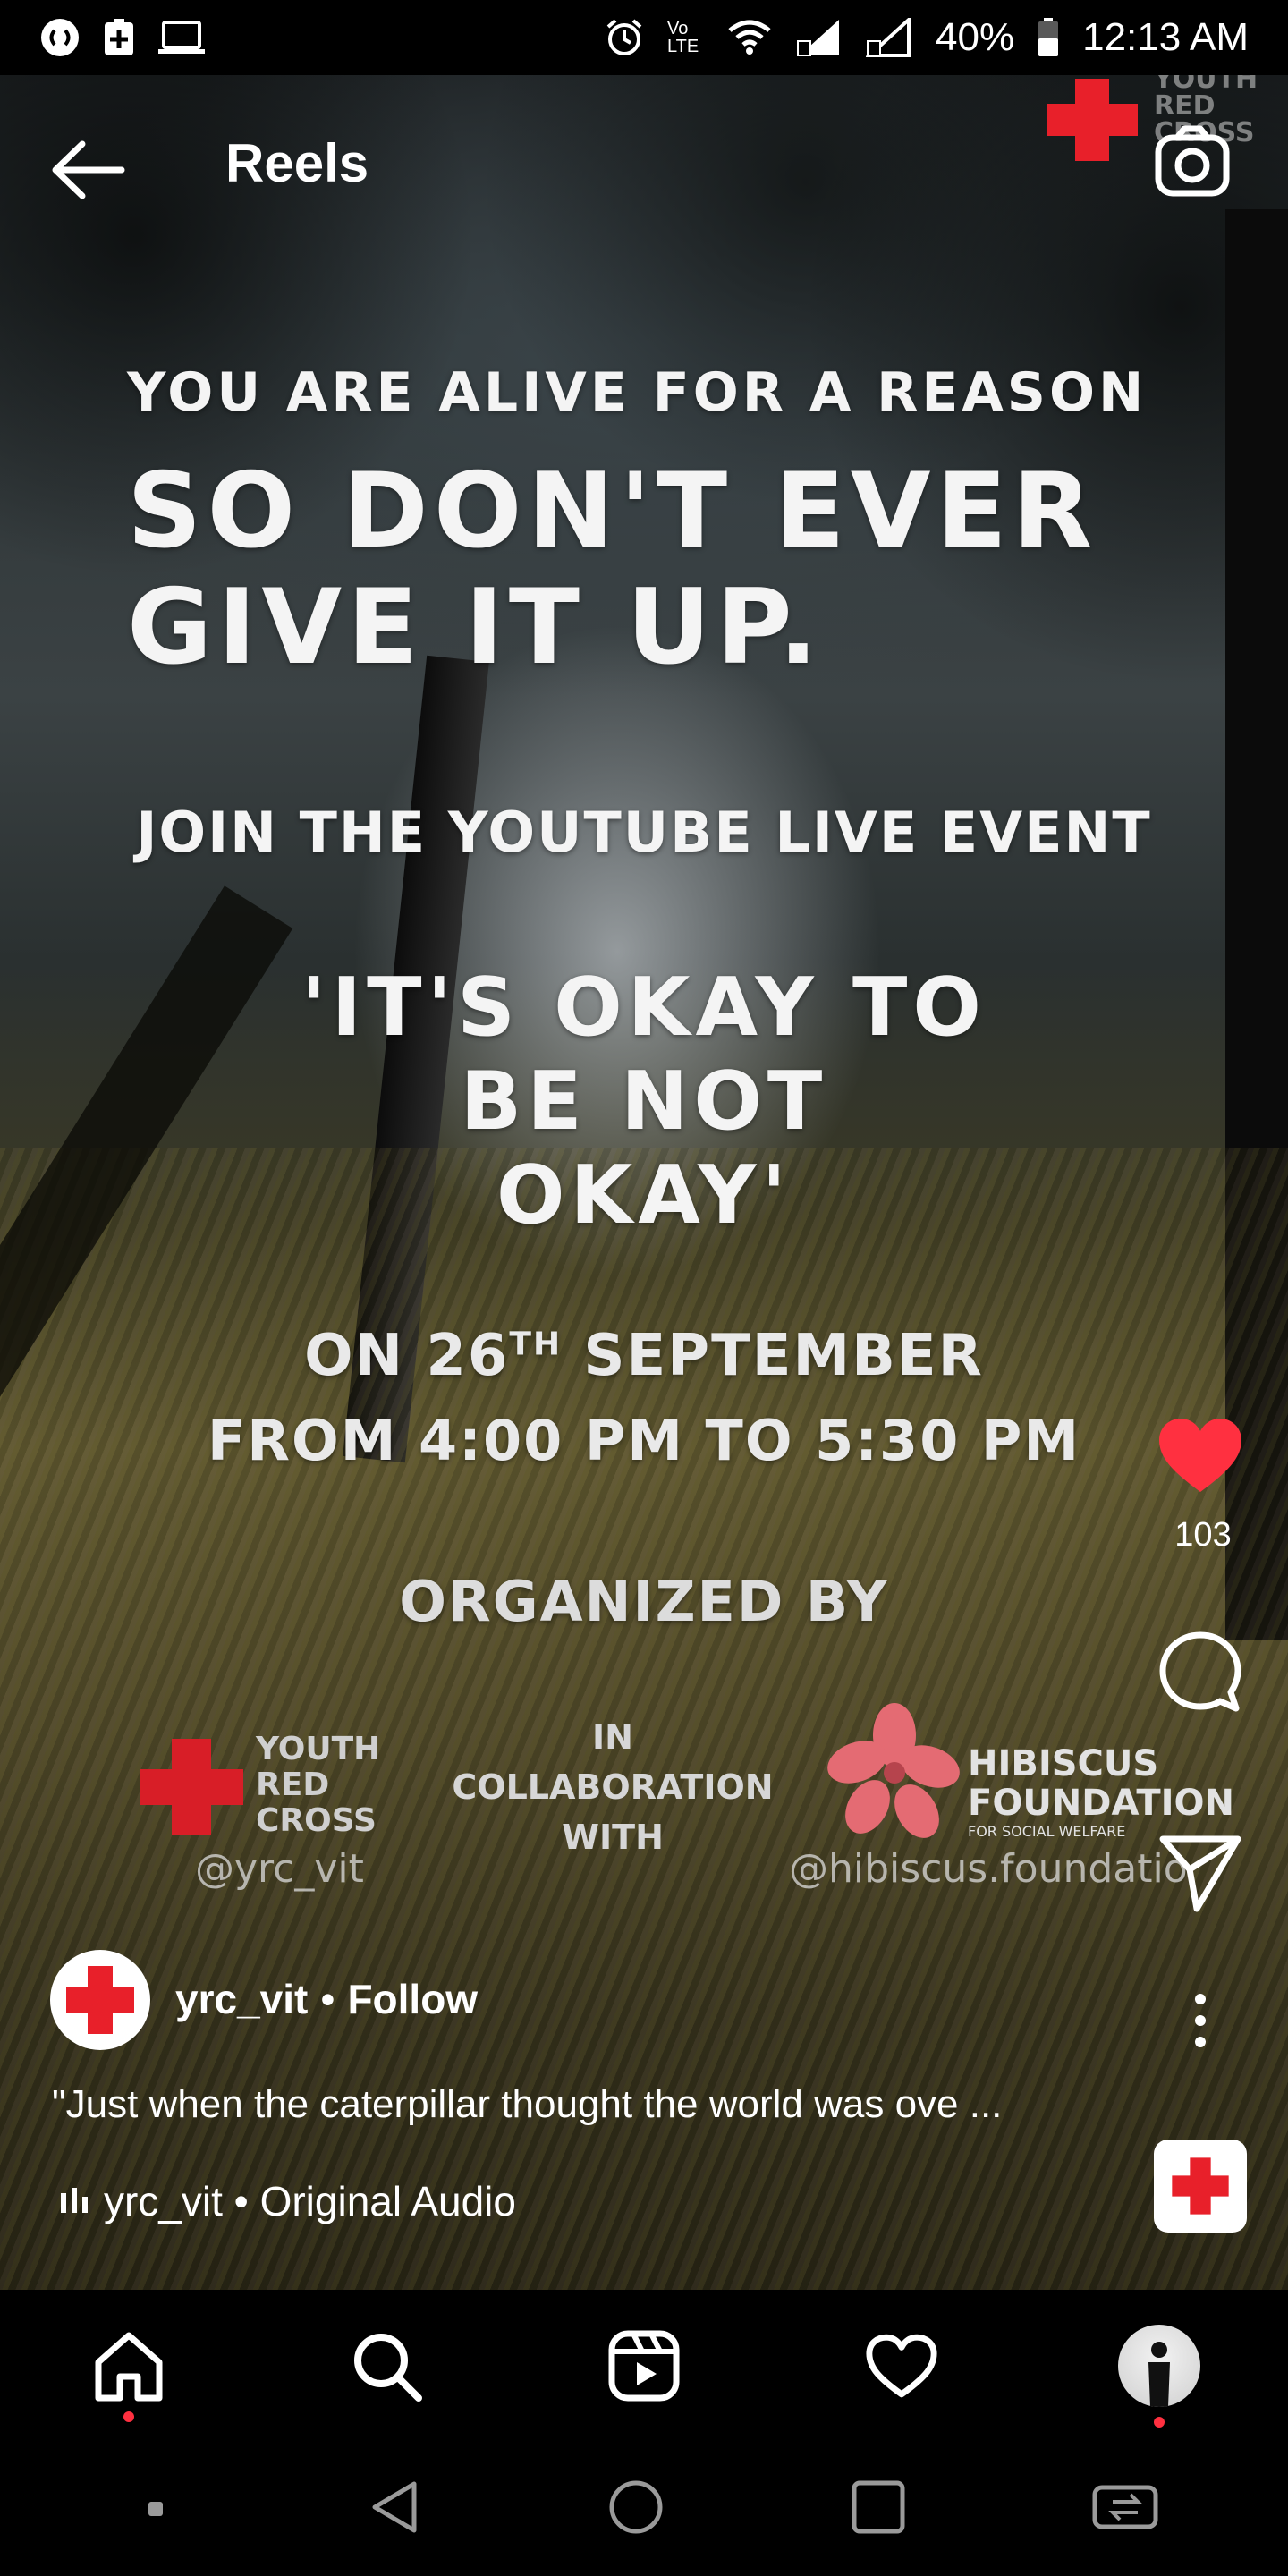 The image size is (1288, 2576). I want to click on audio-thumbnail, so click(1200, 2186).